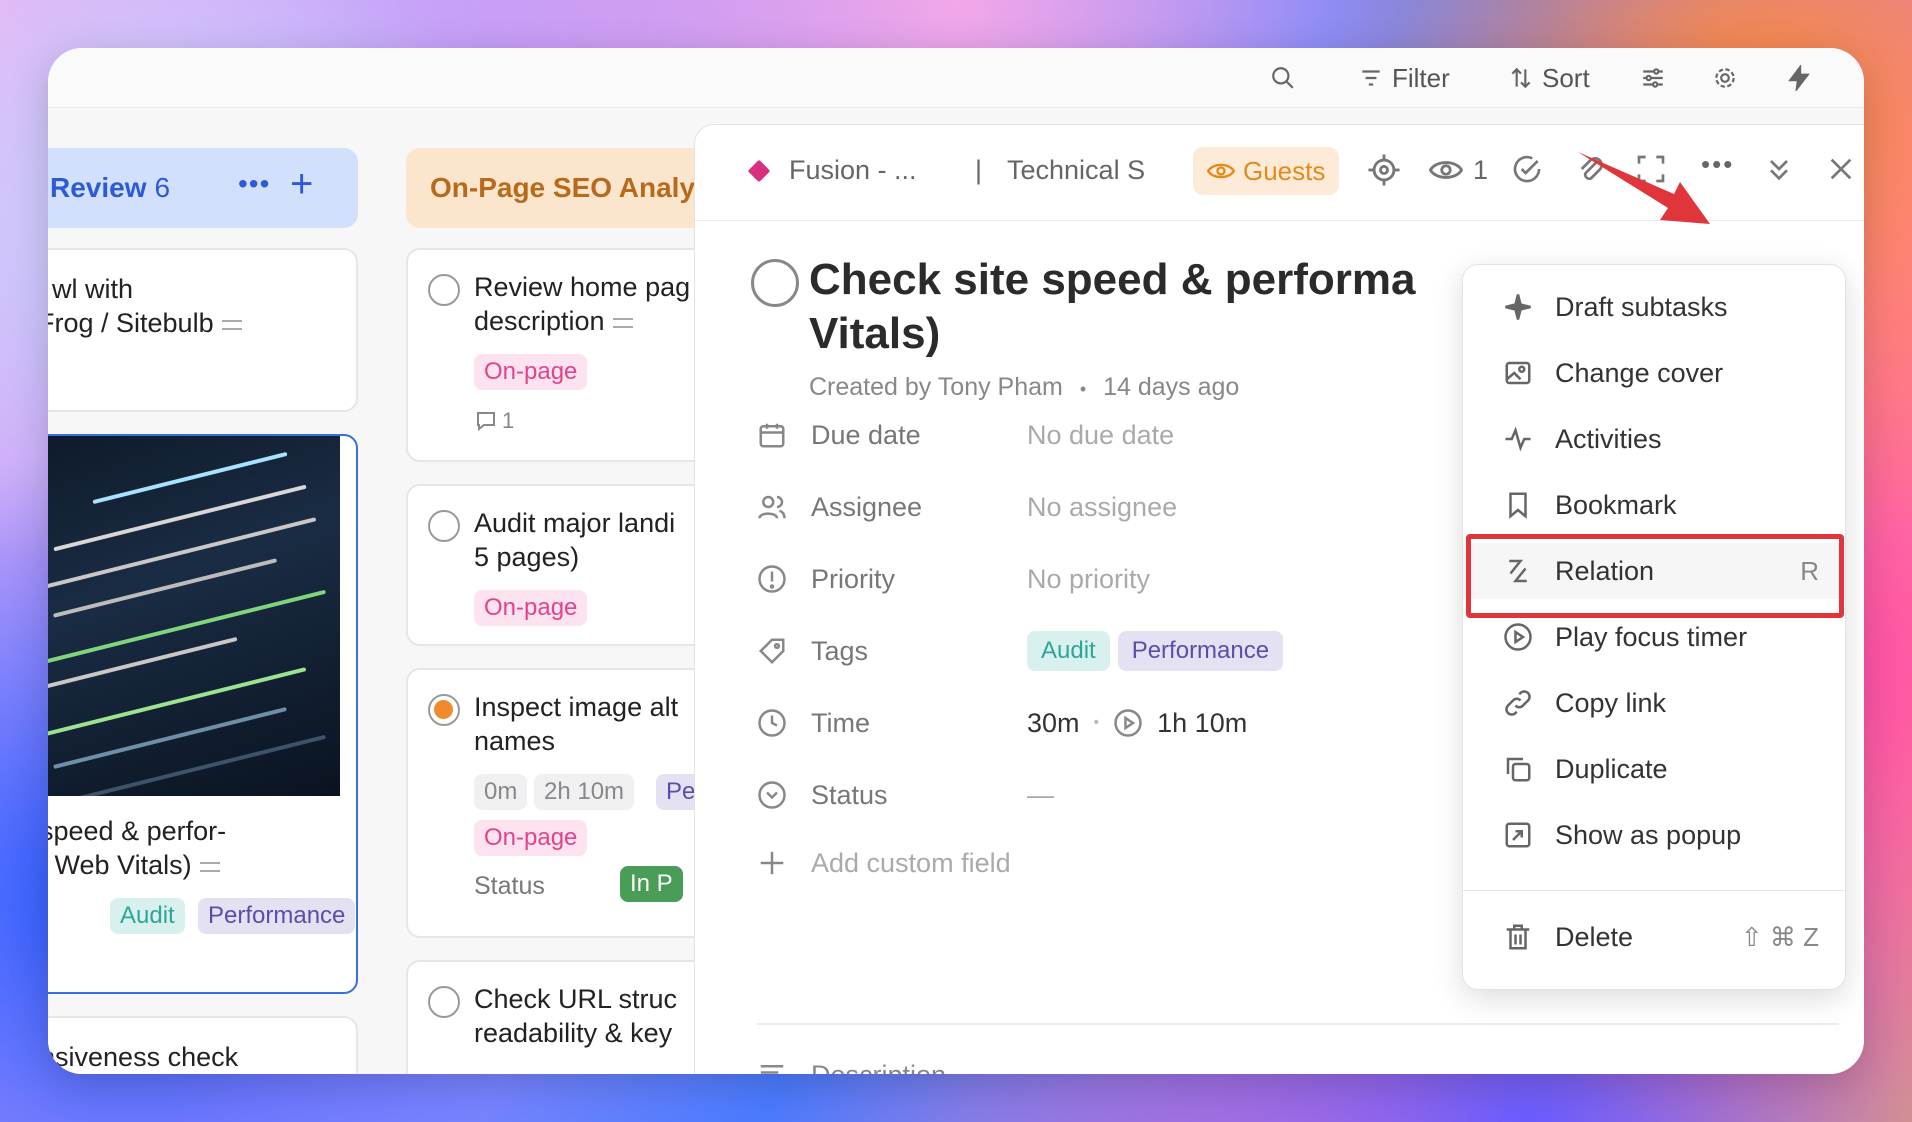  I want to click on priority-icon, so click(772, 579).